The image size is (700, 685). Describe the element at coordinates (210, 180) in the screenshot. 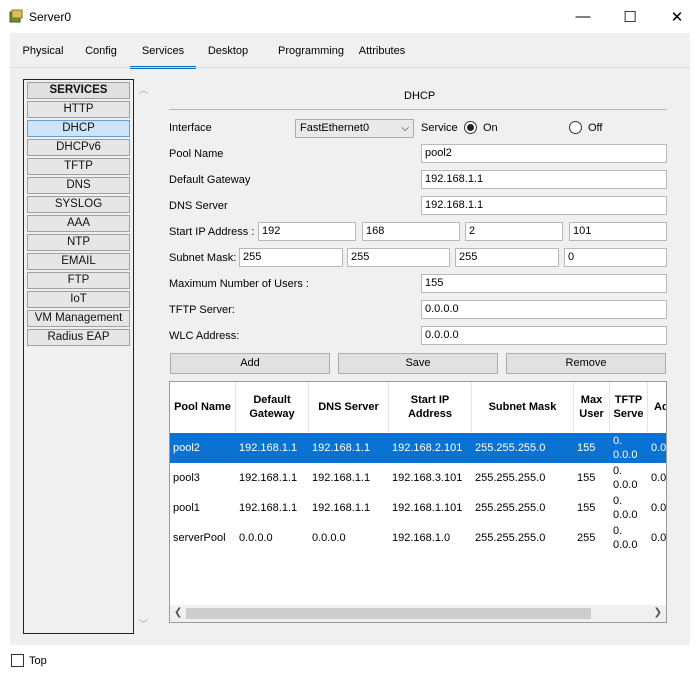

I see `default-gateway-label: Default Gateway` at that location.